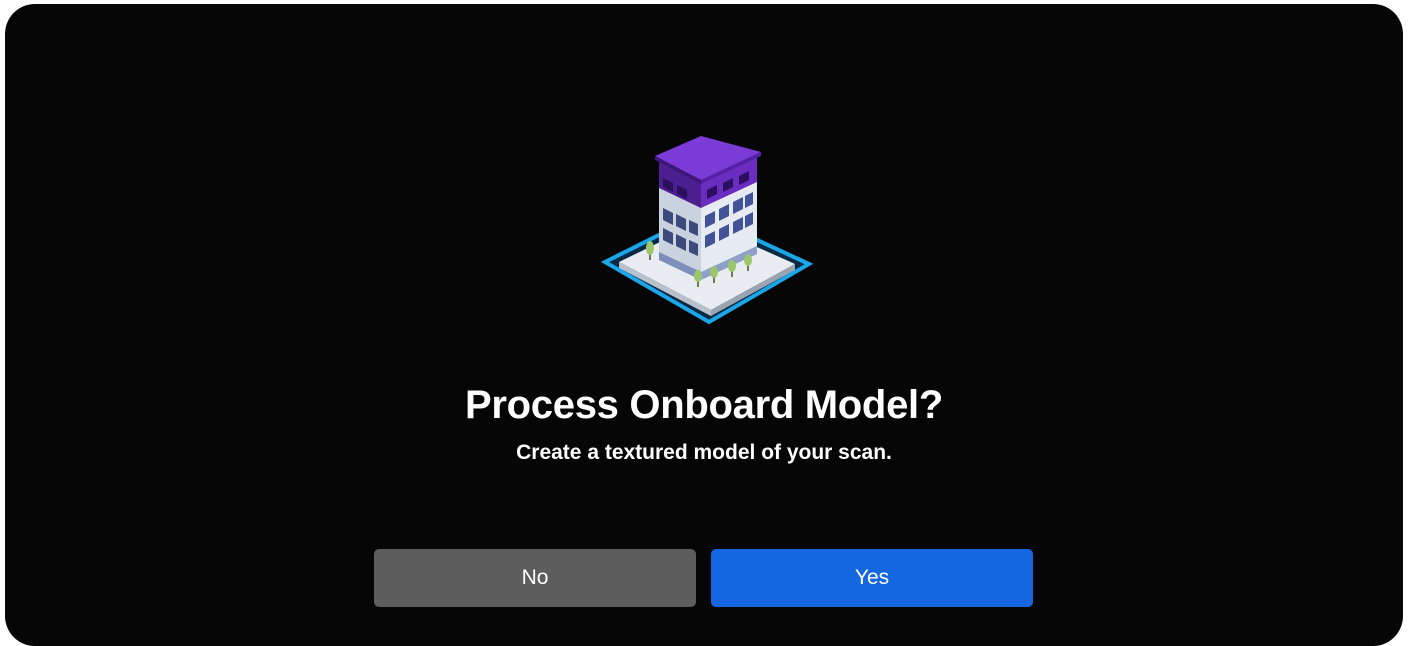 This screenshot has height=646, width=1409. Describe the element at coordinates (872, 578) in the screenshot. I see `yes-button: Yes` at that location.